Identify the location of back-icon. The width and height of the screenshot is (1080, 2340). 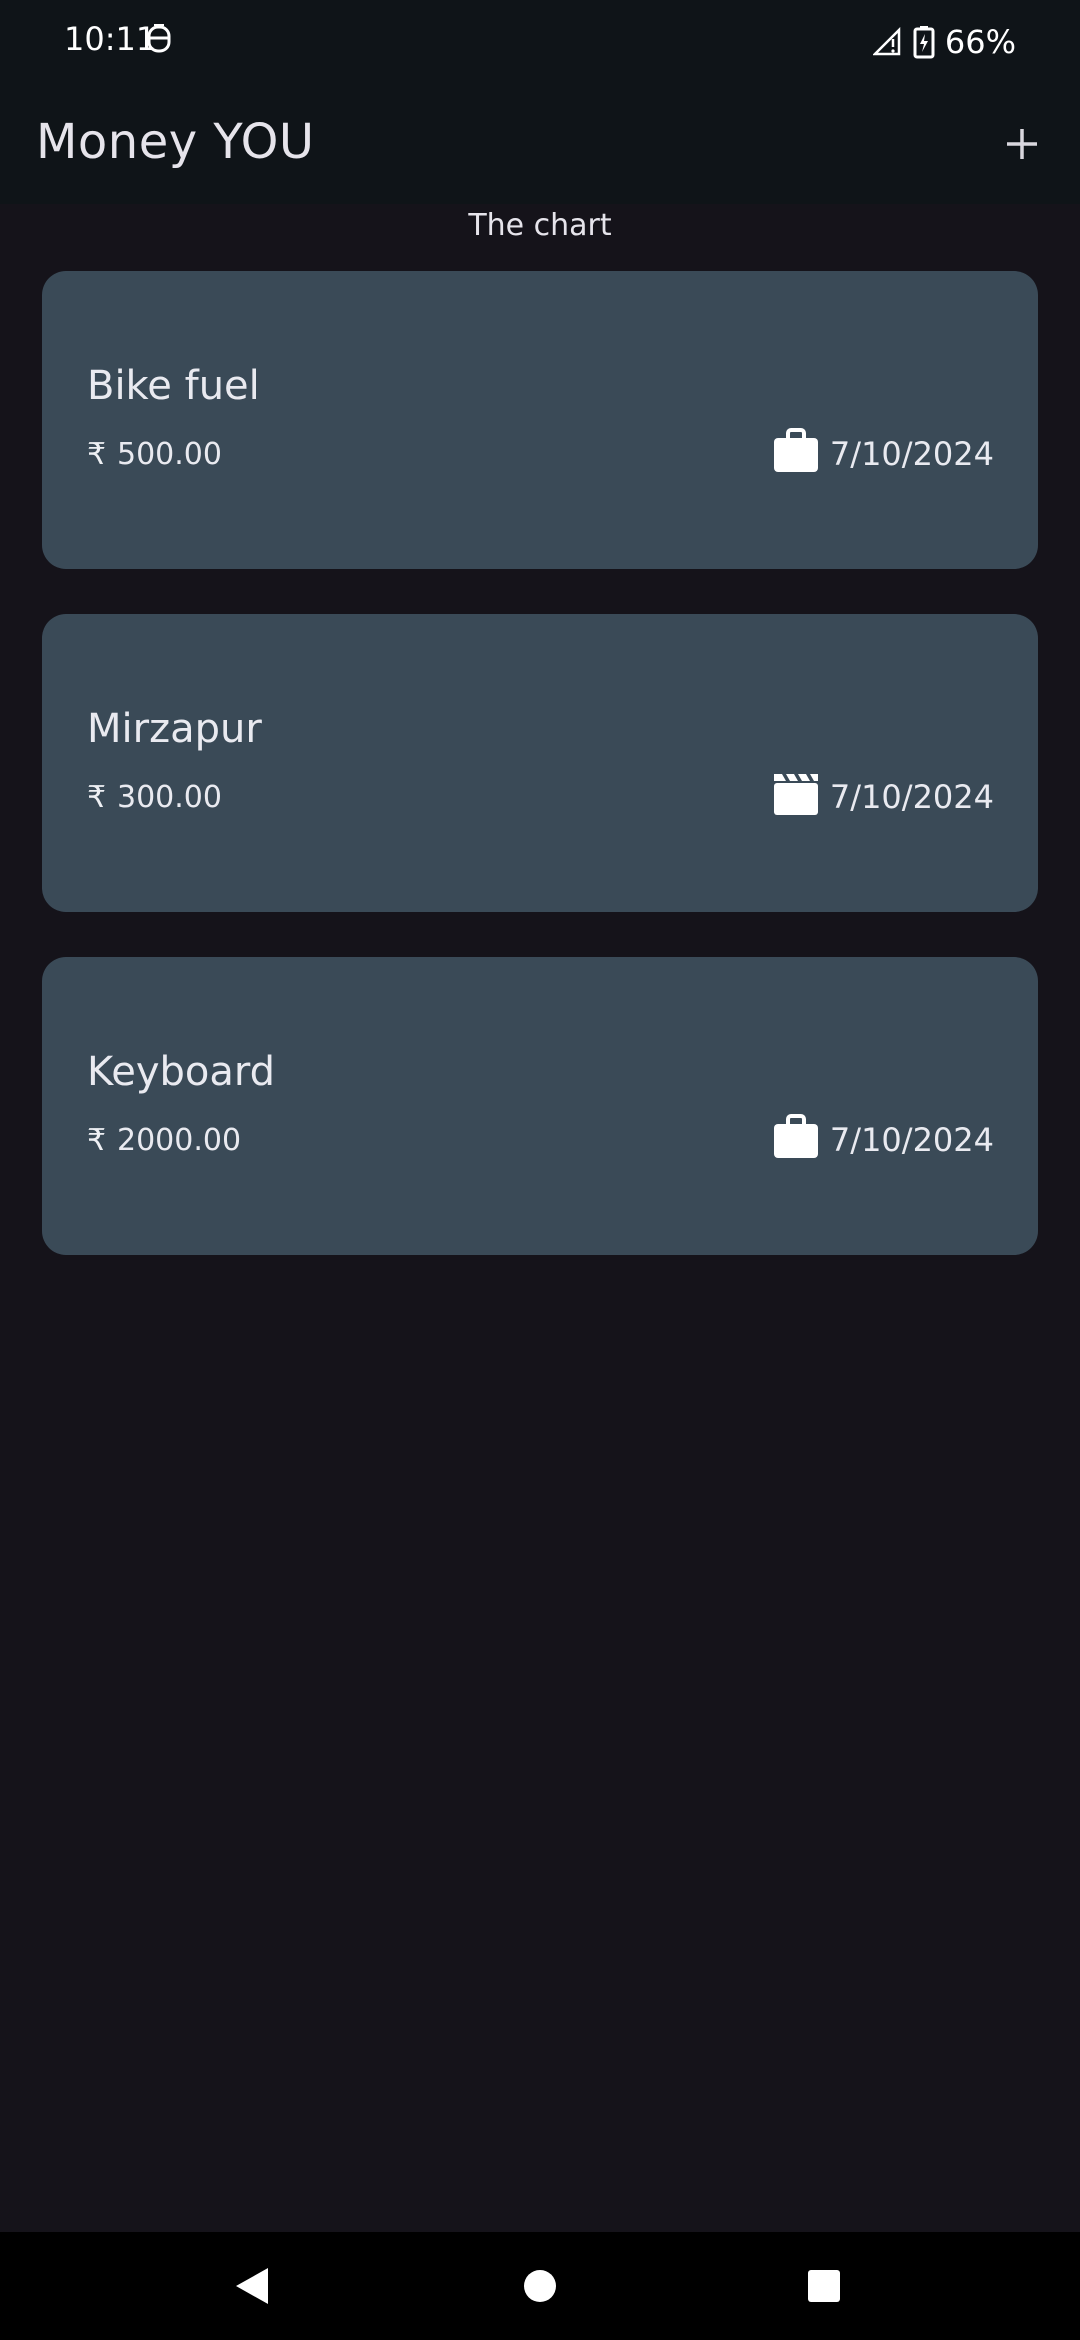
(252, 2286).